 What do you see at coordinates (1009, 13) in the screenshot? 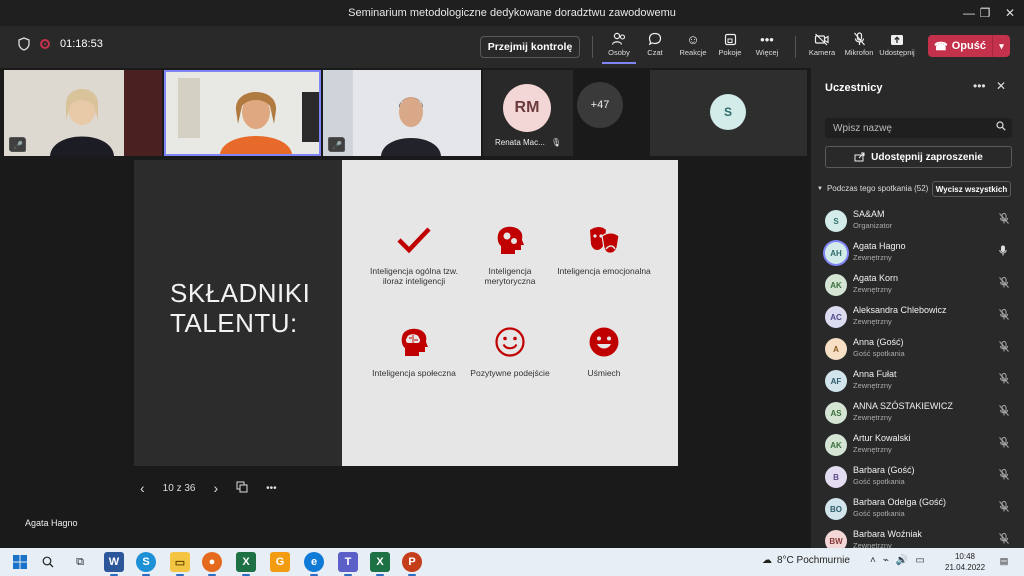
I see `close-window-icon: ✕` at bounding box center [1009, 13].